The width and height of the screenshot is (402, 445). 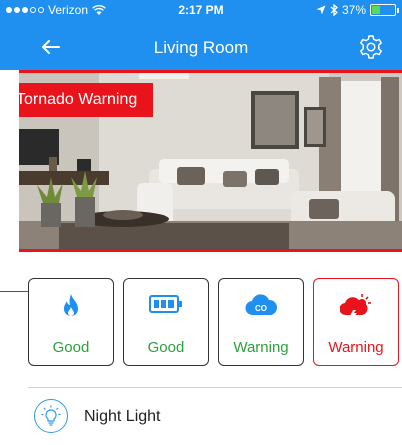 I want to click on svg-text: CO, so click(x=261, y=308).